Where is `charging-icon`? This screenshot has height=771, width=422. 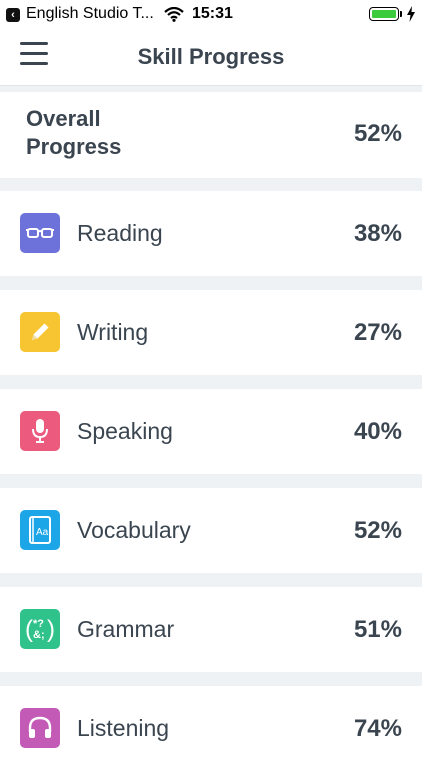 charging-icon is located at coordinates (411, 14).